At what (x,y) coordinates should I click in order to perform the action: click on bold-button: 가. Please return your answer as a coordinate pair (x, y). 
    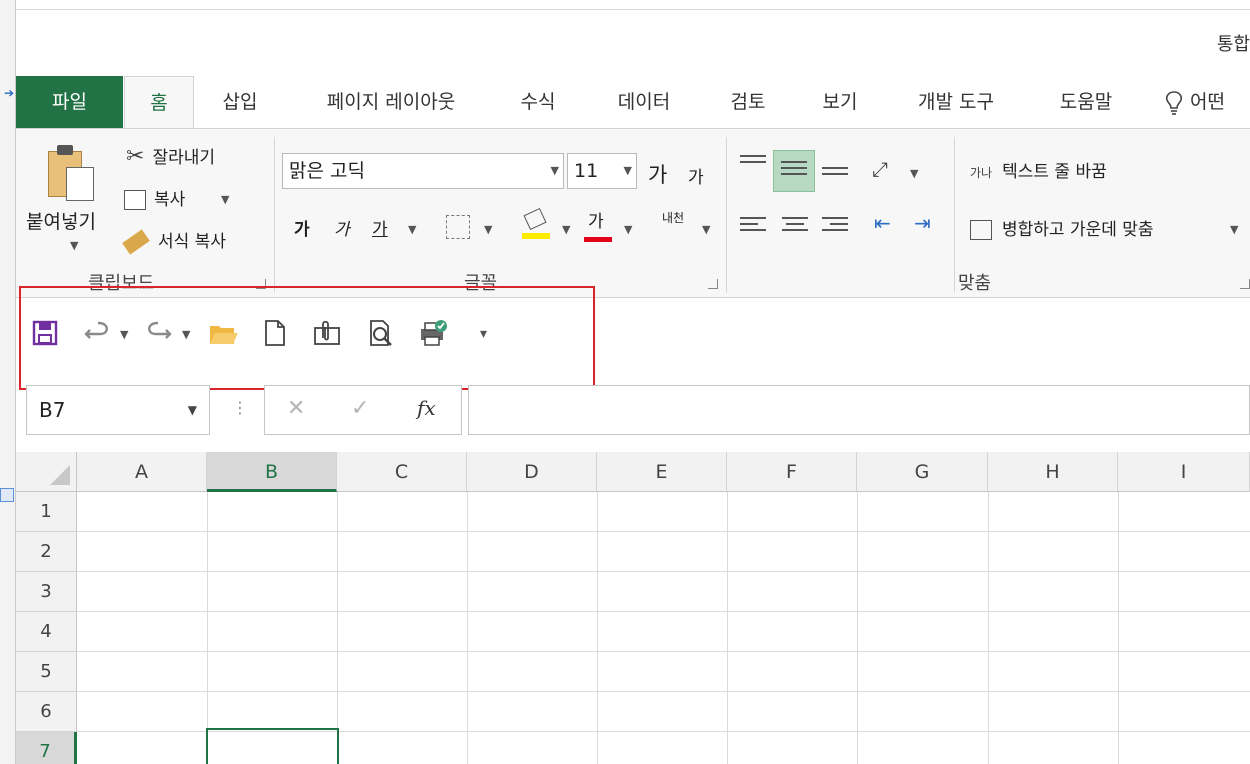
    Looking at the image, I should click on (302, 227).